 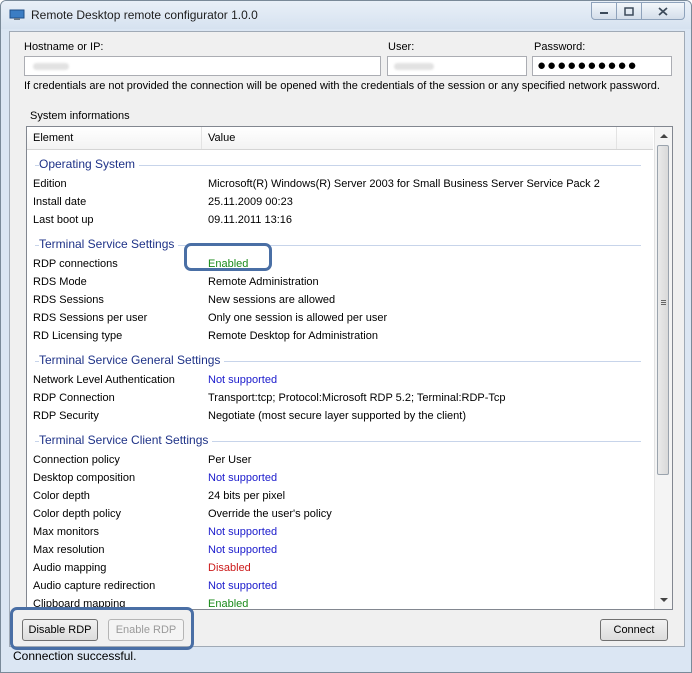 What do you see at coordinates (401, 47) in the screenshot?
I see `user-label: User:` at bounding box center [401, 47].